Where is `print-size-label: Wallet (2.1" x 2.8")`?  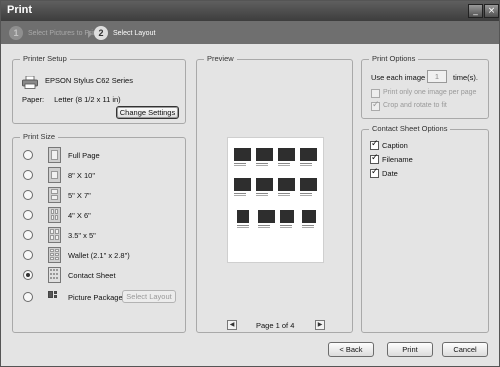 print-size-label: Wallet (2.1" x 2.8") is located at coordinates (99, 255).